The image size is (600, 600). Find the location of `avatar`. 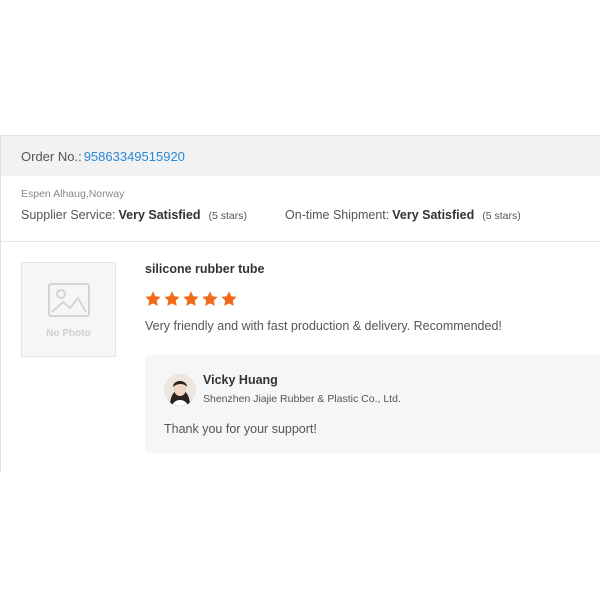

avatar is located at coordinates (180, 390).